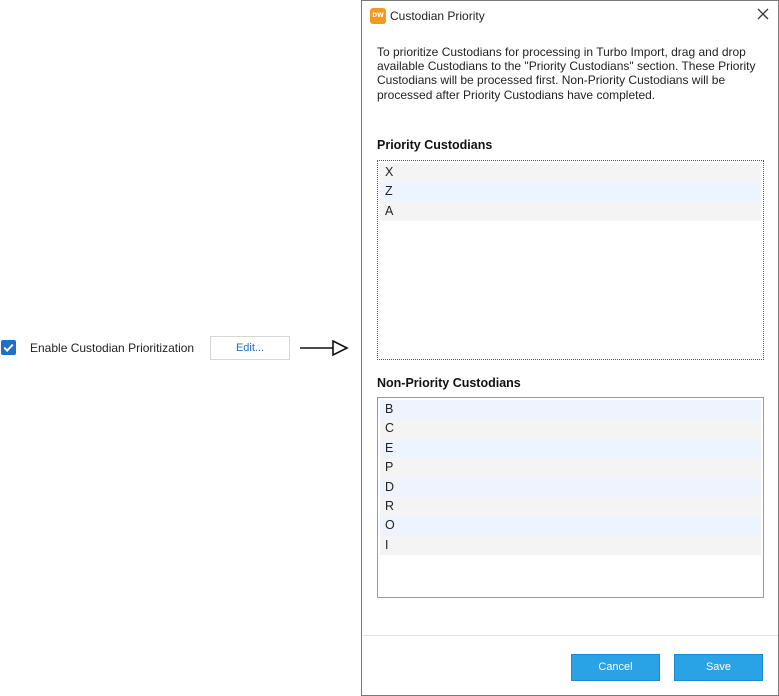  What do you see at coordinates (570, 173) in the screenshot?
I see `custodian-list-item: X` at bounding box center [570, 173].